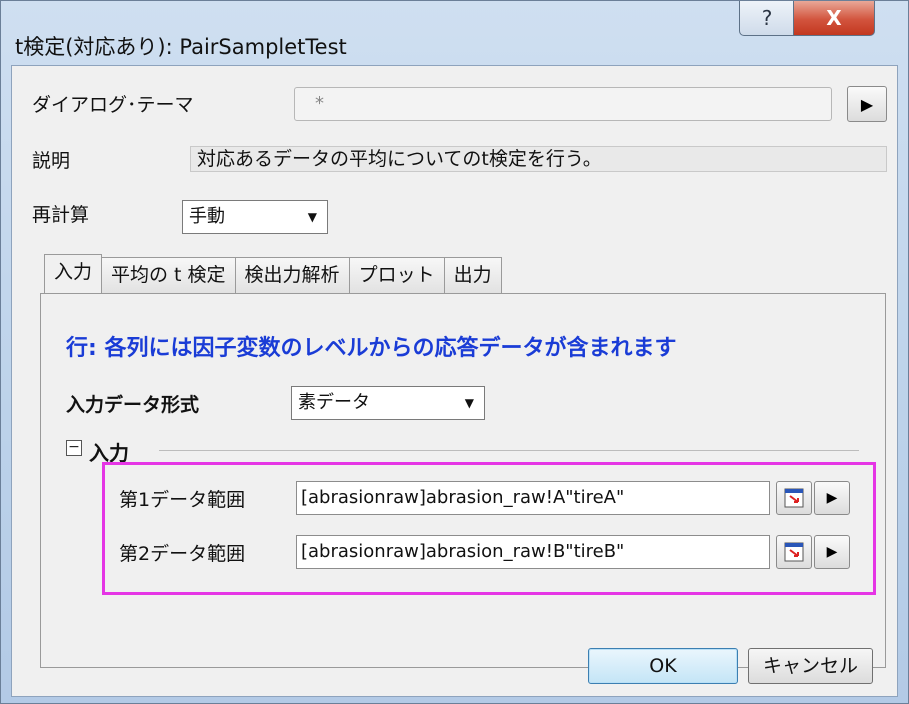  I want to click on range2-input: [abrasionraw]abrasion_raw!B"tireB", so click(533, 552).